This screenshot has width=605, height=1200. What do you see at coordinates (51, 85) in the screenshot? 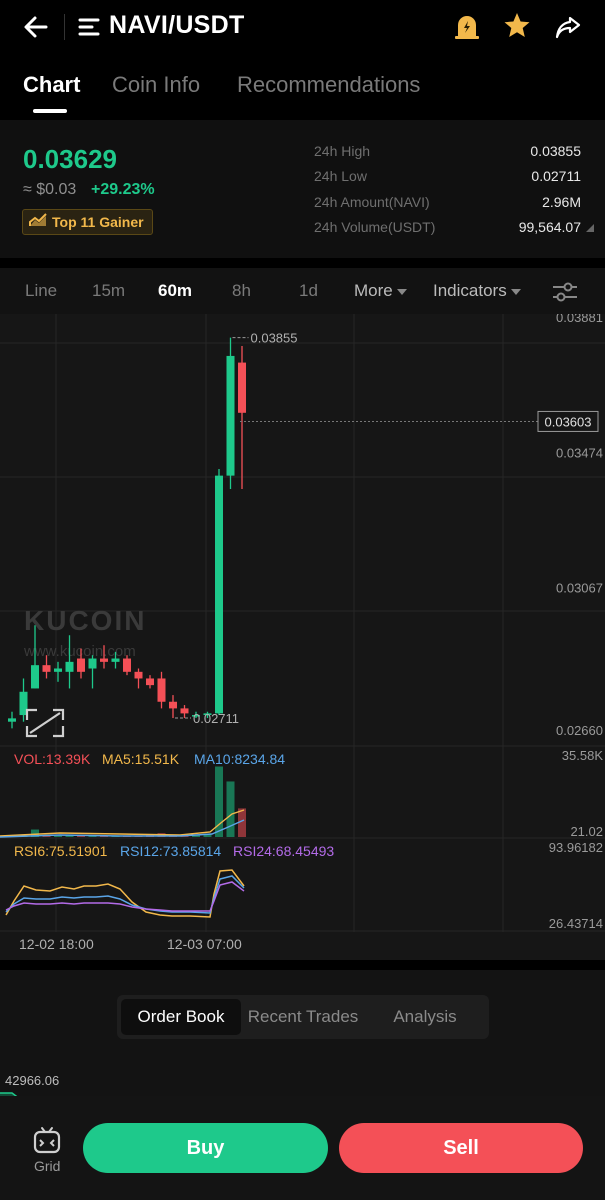
I see `tab-chart: Chart` at bounding box center [51, 85].